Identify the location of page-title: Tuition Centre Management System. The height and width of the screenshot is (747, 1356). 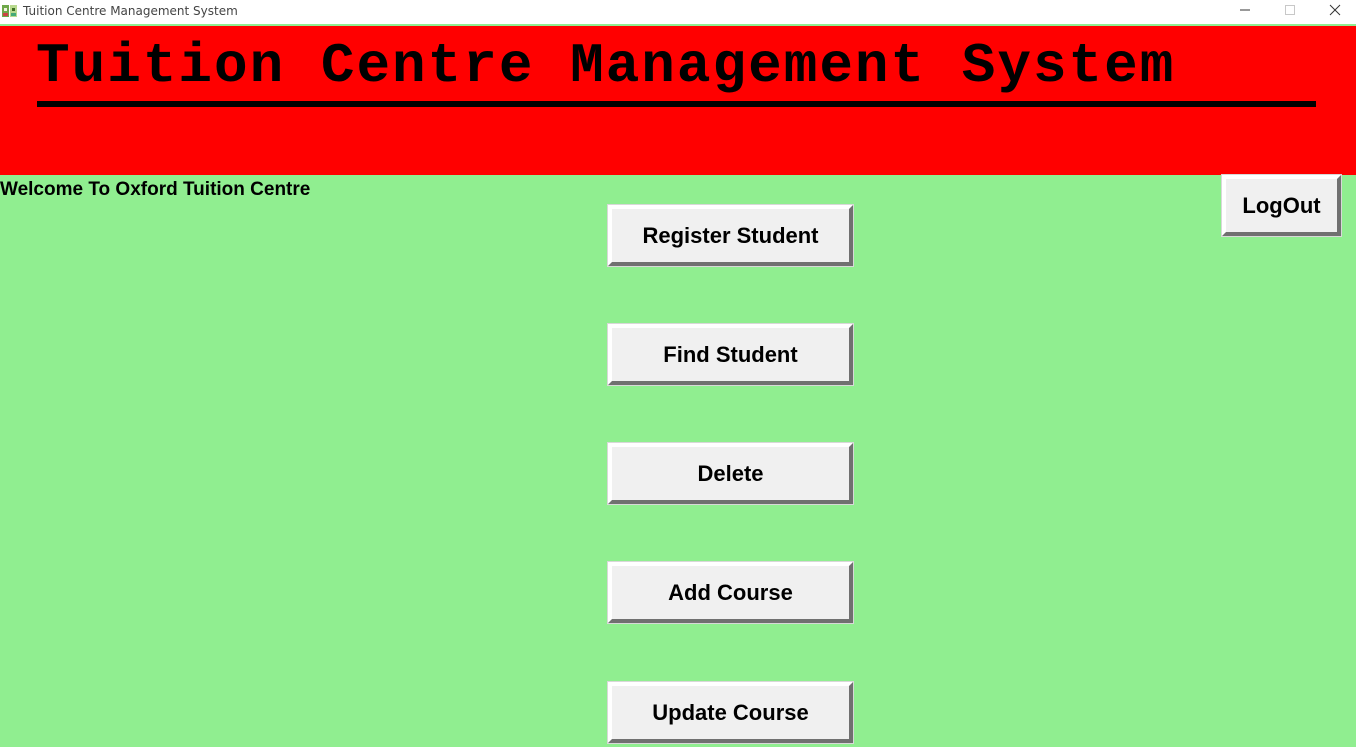
(606, 66).